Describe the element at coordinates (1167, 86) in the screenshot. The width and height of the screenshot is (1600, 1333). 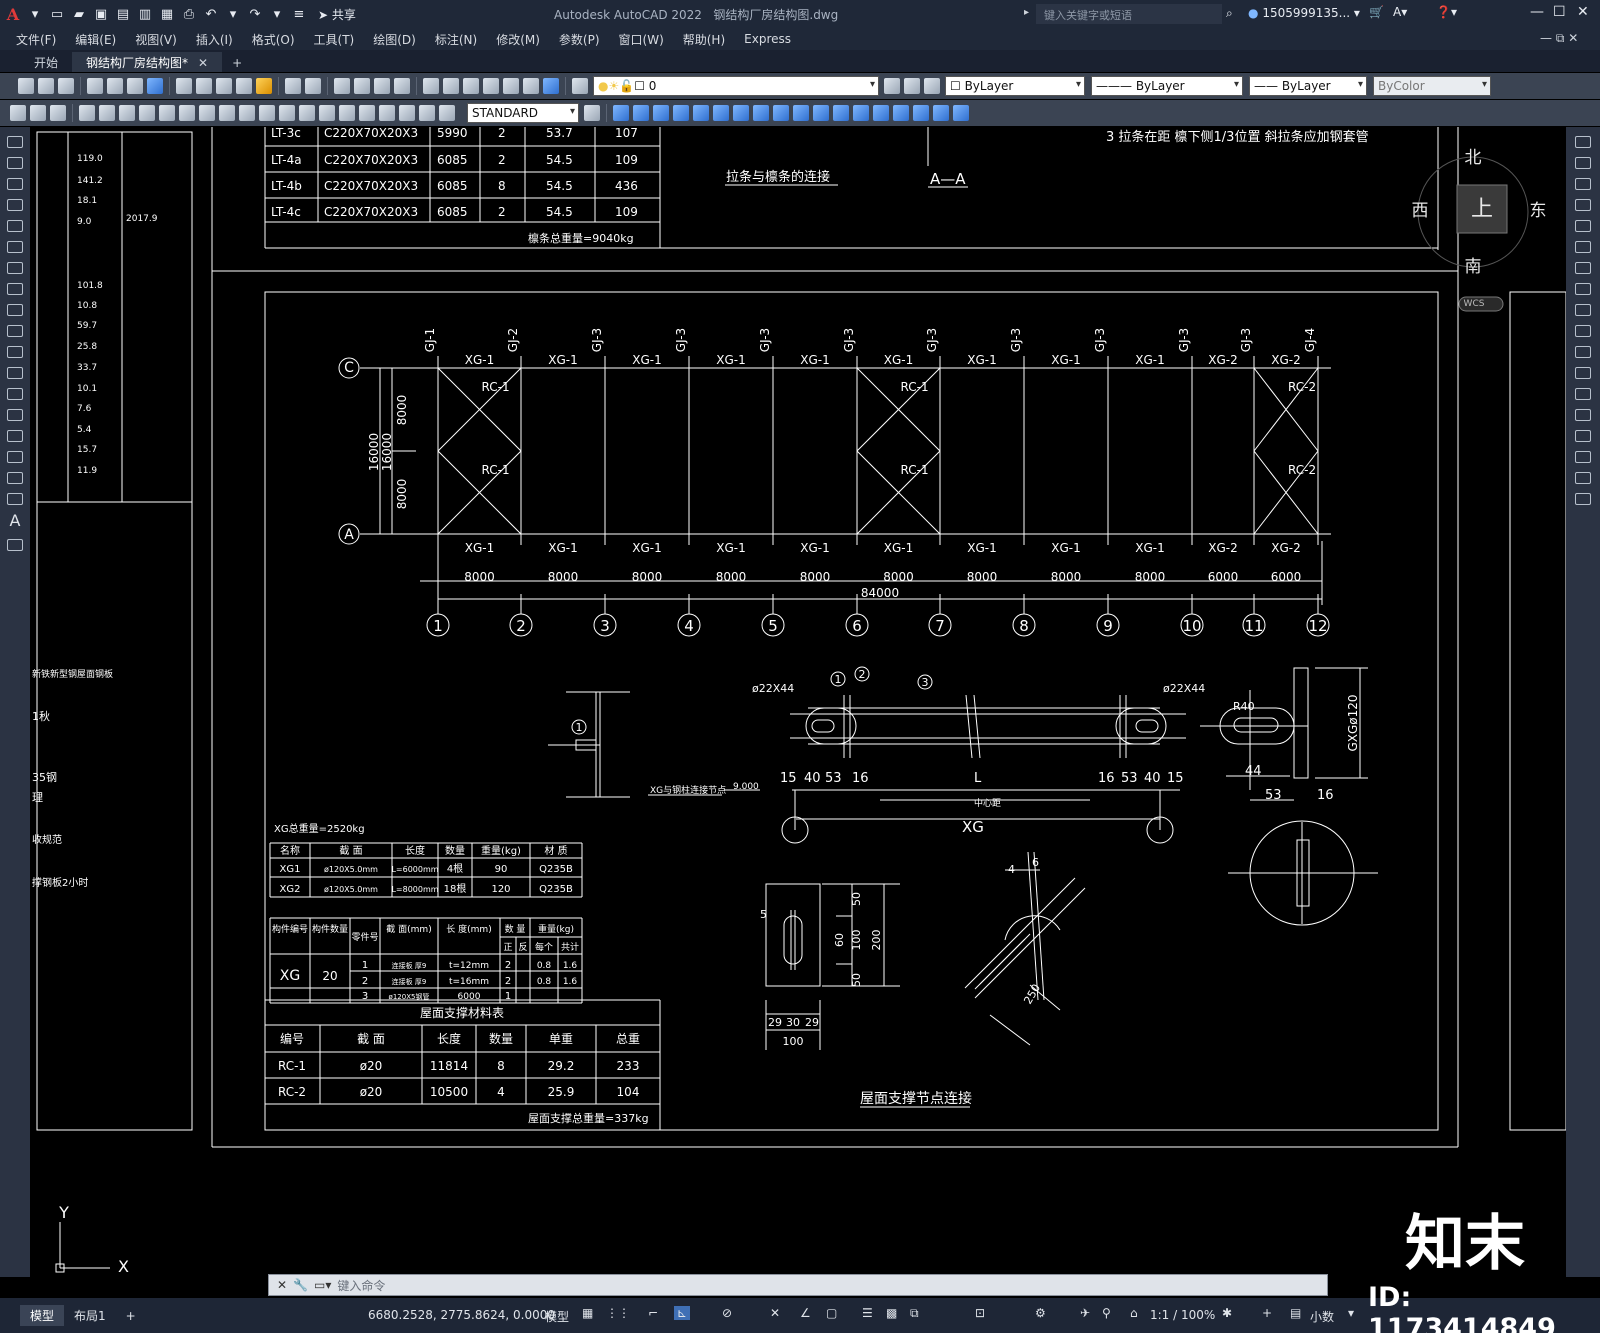
I see `linetype-combo: ——— ByLayer` at that location.